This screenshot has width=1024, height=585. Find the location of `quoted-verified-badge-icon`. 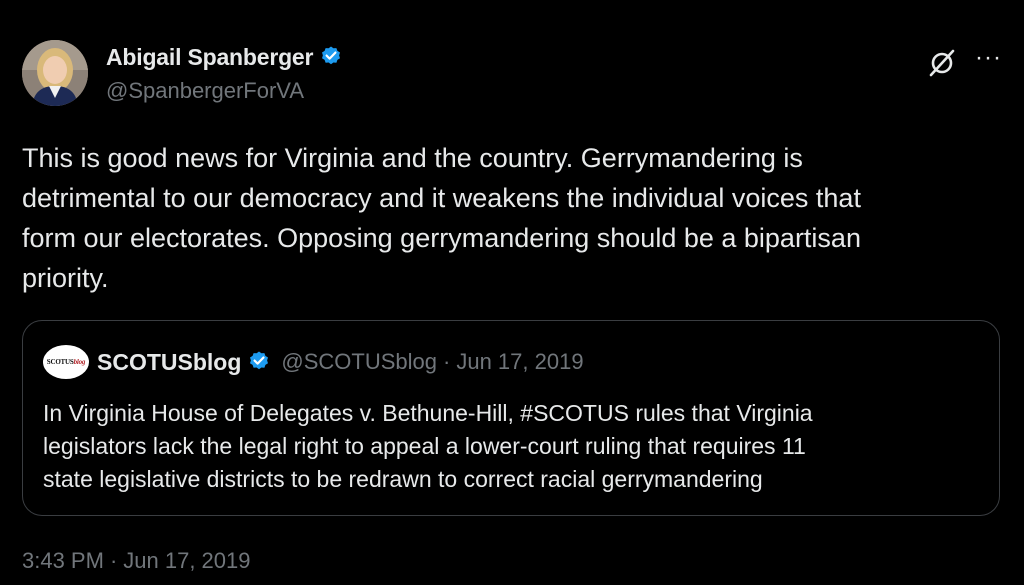

quoted-verified-badge-icon is located at coordinates (259, 362).